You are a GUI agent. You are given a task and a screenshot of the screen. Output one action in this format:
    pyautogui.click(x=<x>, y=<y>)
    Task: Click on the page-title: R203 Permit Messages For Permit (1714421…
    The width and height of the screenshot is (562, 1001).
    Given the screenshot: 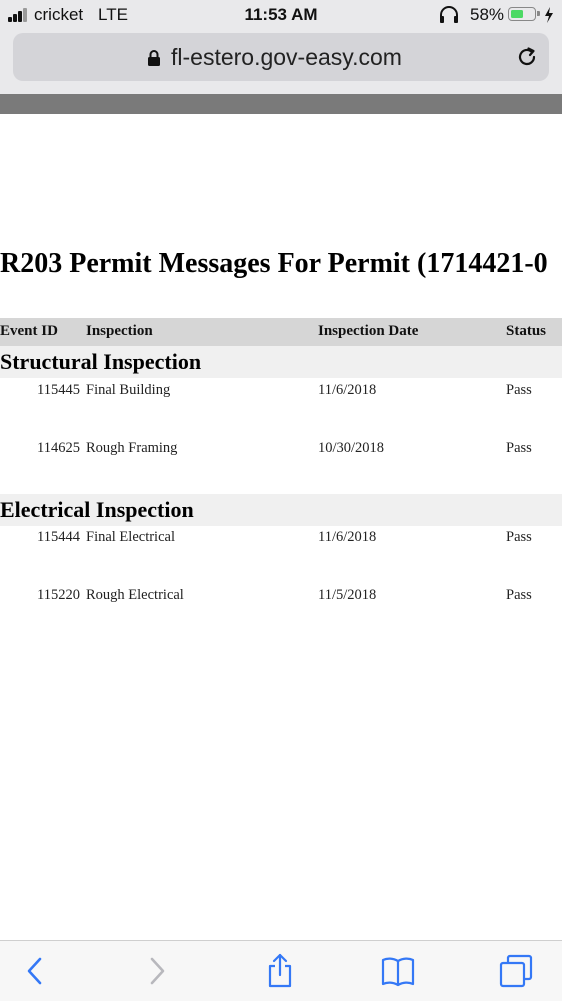 What is the action you would take?
    pyautogui.click(x=274, y=263)
    